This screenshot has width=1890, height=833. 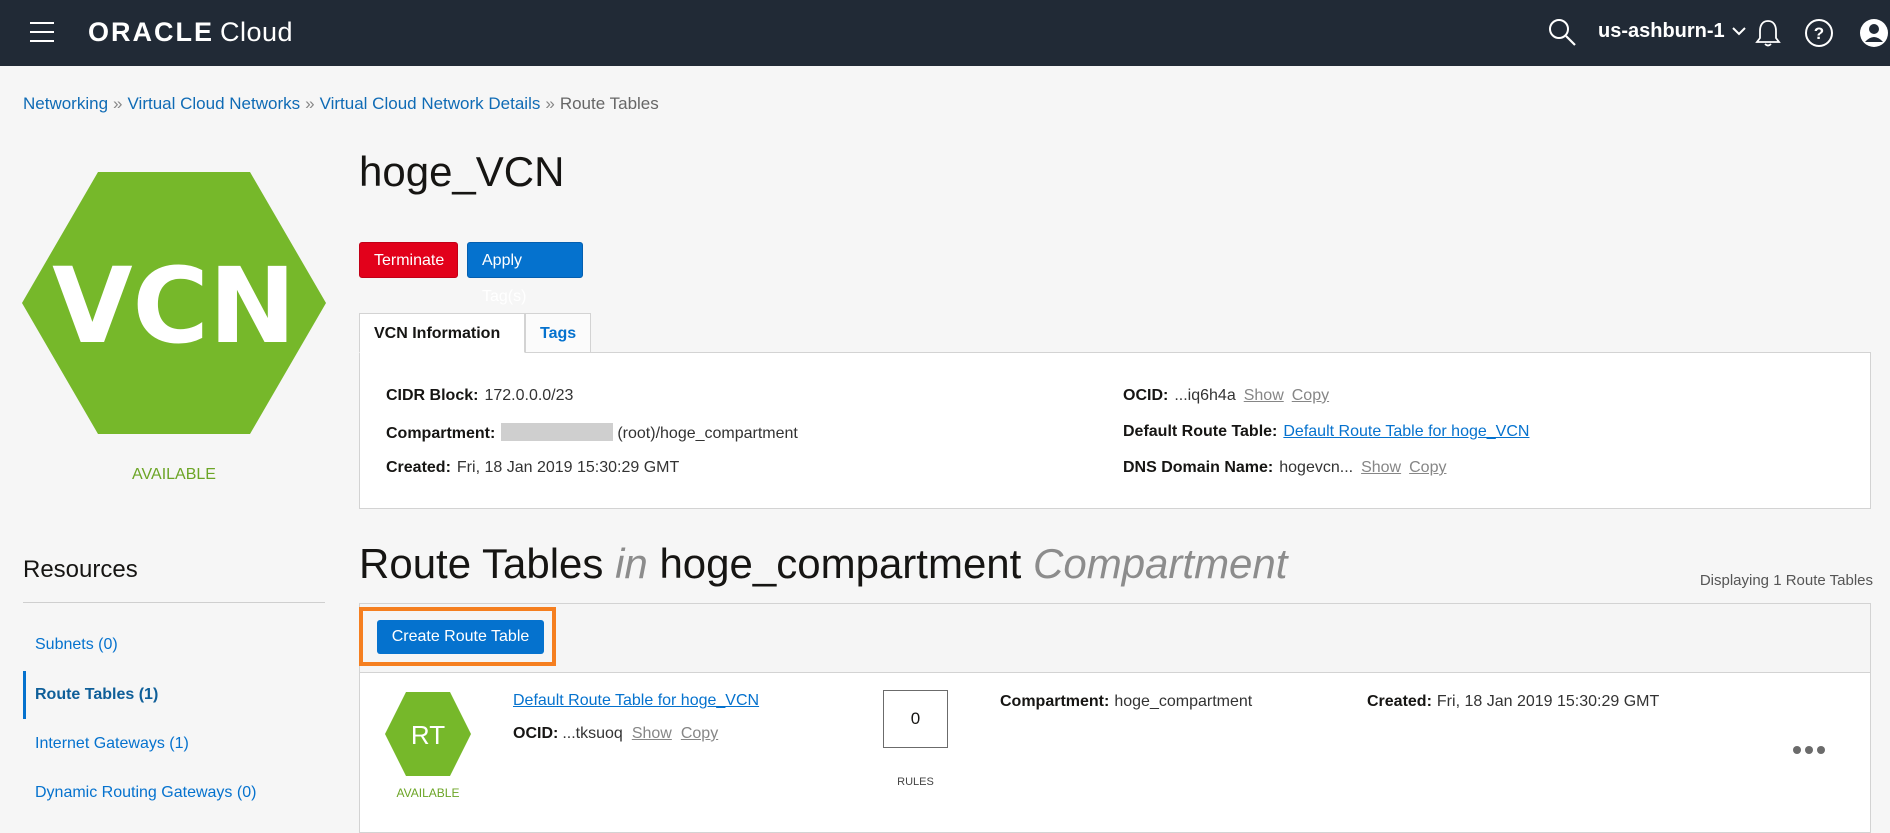 I want to click on sidebar-item-dynamic-routing-gateways: Dynamic Routing Gateways (0), so click(x=174, y=793).